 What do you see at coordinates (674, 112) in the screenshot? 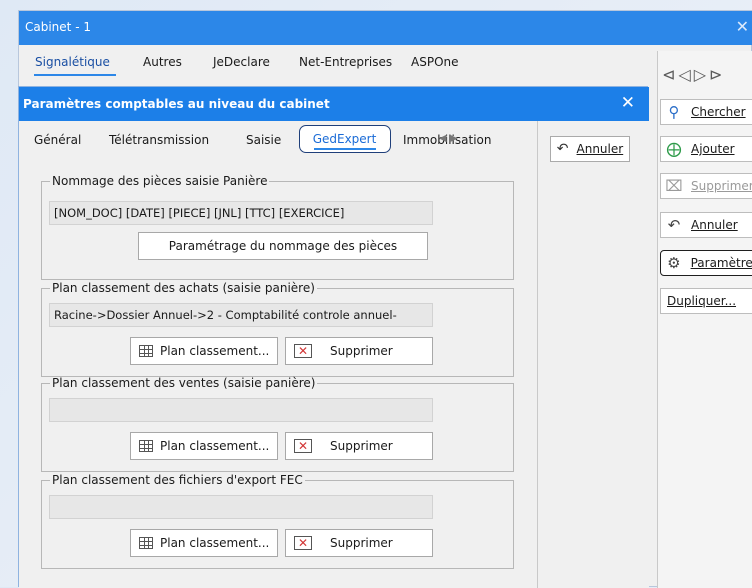
I see `search-icon: ⚲` at bounding box center [674, 112].